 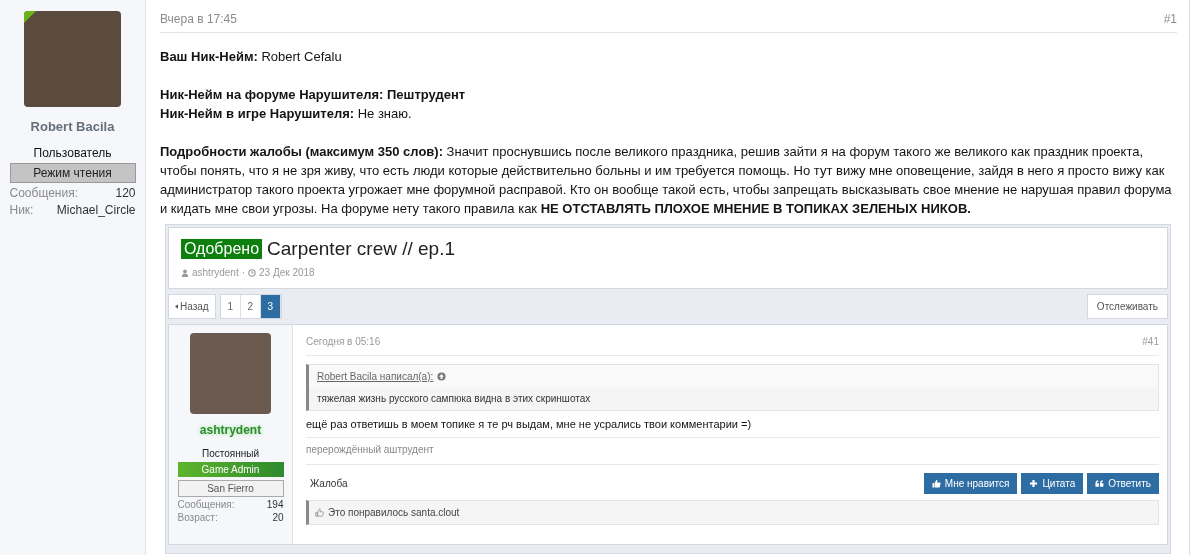 What do you see at coordinates (176, 306) in the screenshot?
I see `caret-icon` at bounding box center [176, 306].